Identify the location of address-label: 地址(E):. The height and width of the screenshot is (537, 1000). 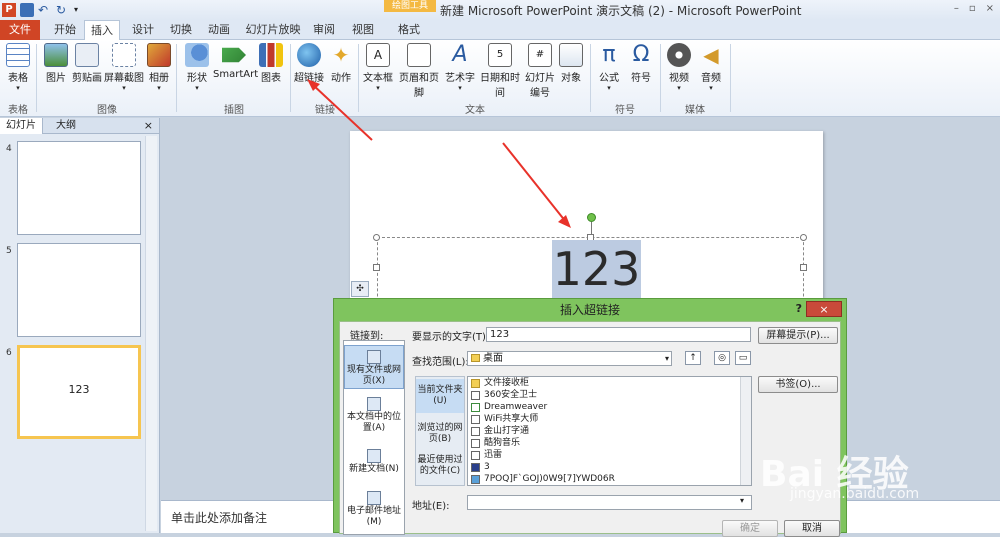
(431, 506).